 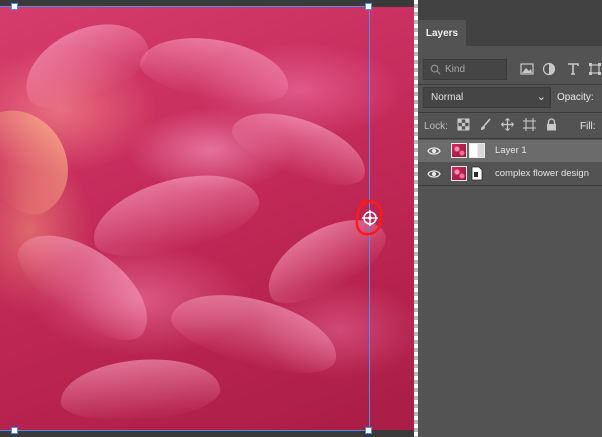 I want to click on lock-label: Lock:, so click(x=436, y=126).